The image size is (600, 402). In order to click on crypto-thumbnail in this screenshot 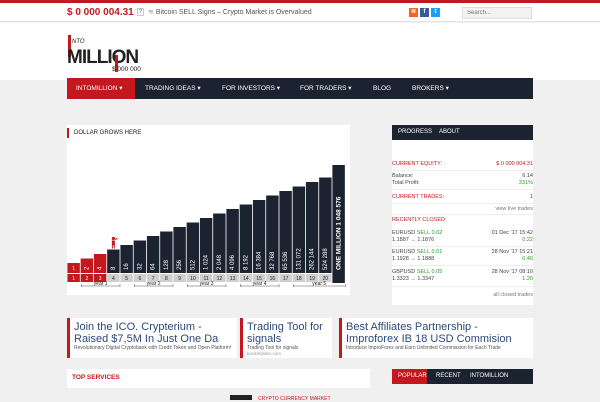, I will do `click(241, 397)`.